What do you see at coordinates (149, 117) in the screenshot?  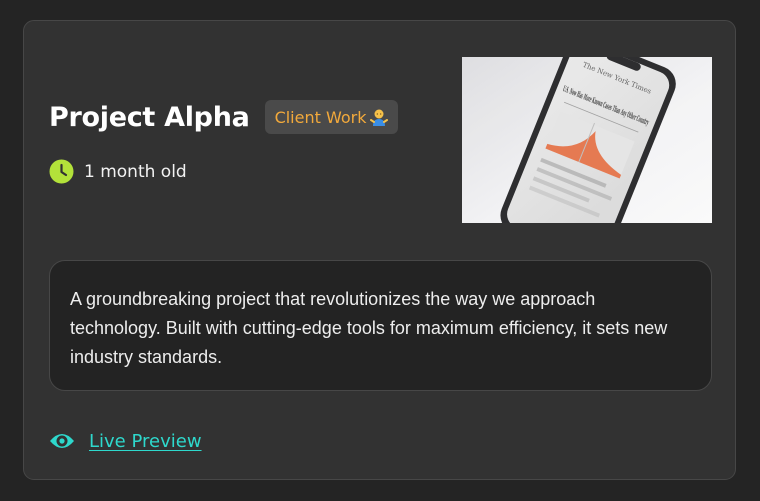 I see `project-title: Project Alpha` at bounding box center [149, 117].